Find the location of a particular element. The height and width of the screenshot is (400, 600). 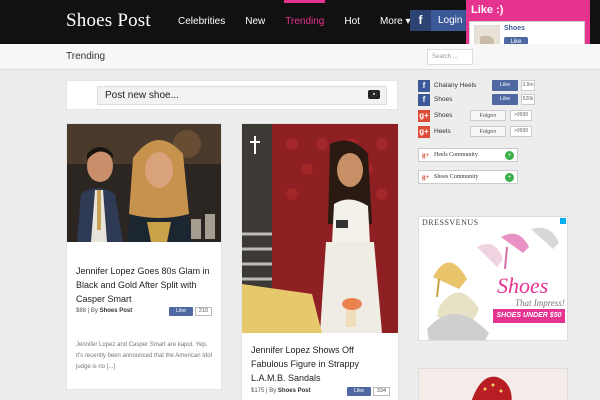

post-meta: $175 | By Shoes Post is located at coordinates (281, 391).